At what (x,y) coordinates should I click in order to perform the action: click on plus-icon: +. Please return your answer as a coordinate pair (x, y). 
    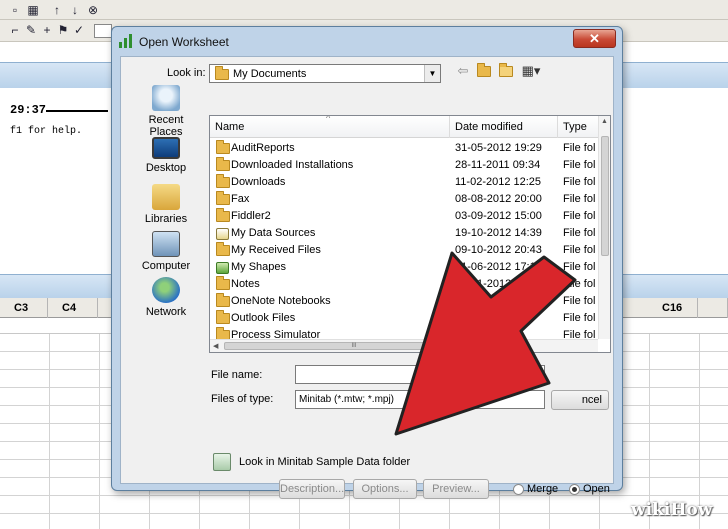
    Looking at the image, I should click on (47, 30).